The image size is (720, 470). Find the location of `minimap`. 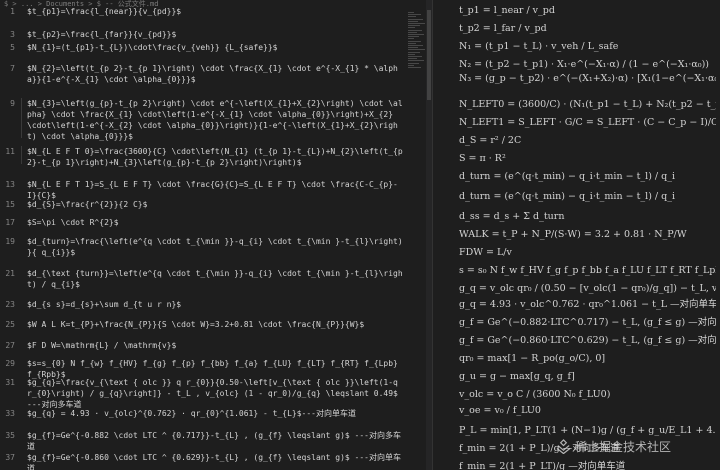

minimap is located at coordinates (417, 42).